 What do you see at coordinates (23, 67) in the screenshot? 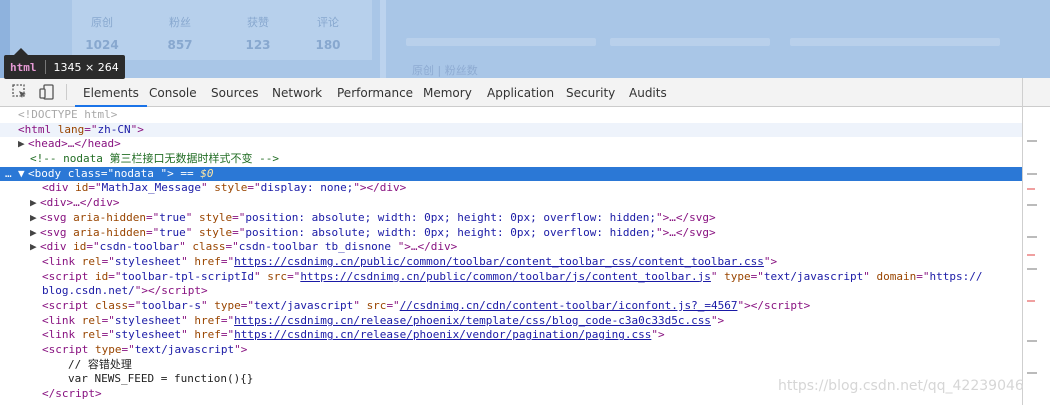
I see `tooltip-tag: html` at bounding box center [23, 67].